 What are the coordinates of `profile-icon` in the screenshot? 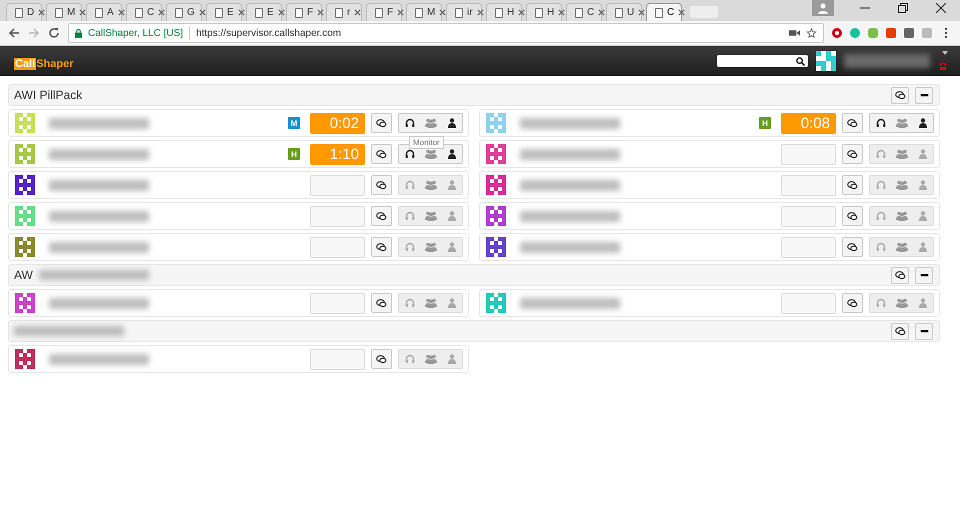 It's located at (823, 8).